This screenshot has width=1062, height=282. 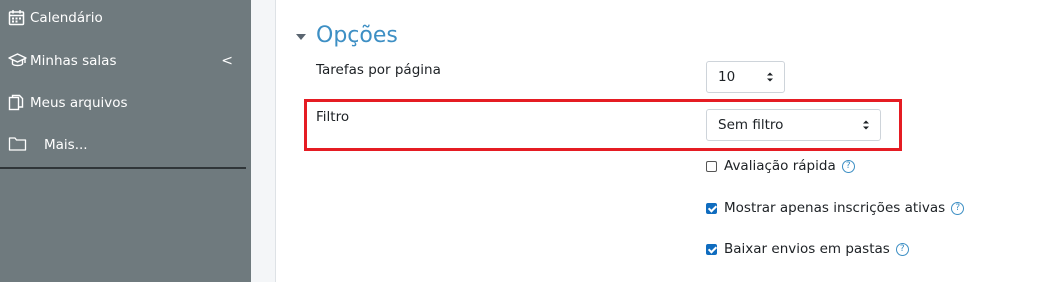 What do you see at coordinates (727, 77) in the screenshot?
I see `tasks-per-page-value: 10` at bounding box center [727, 77].